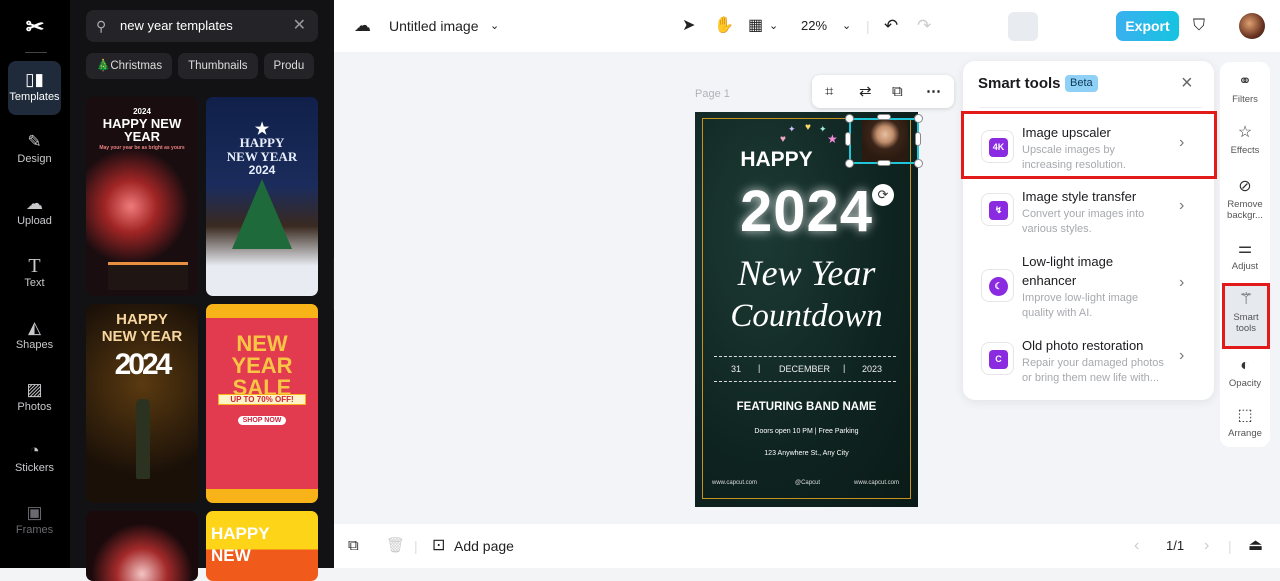  I want to click on rotate-icon: ⟳, so click(883, 195).